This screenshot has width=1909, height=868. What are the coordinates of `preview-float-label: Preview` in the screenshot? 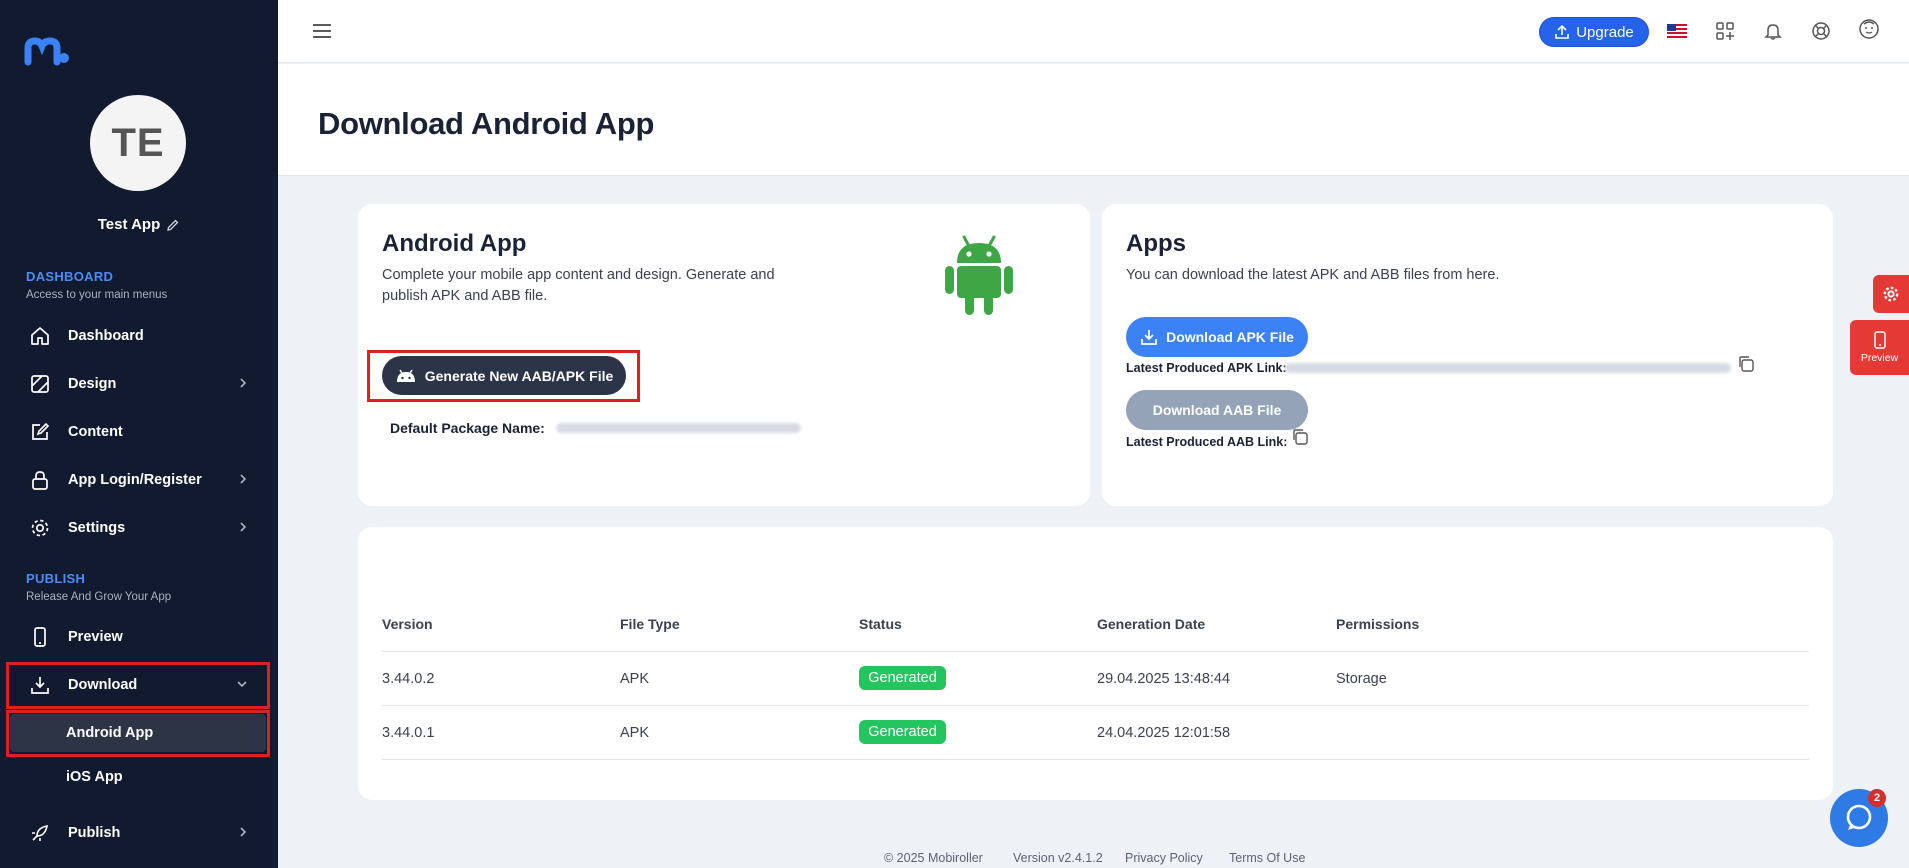 It's located at (1879, 358).